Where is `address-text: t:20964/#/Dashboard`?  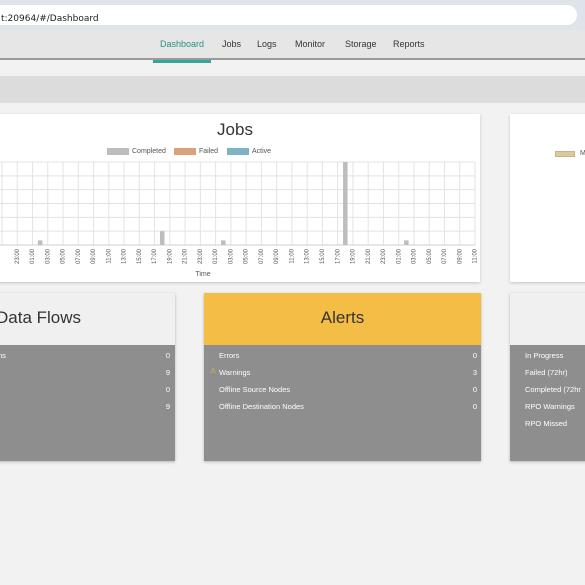
address-text: t:20964/#/Dashboard is located at coordinates (50, 19).